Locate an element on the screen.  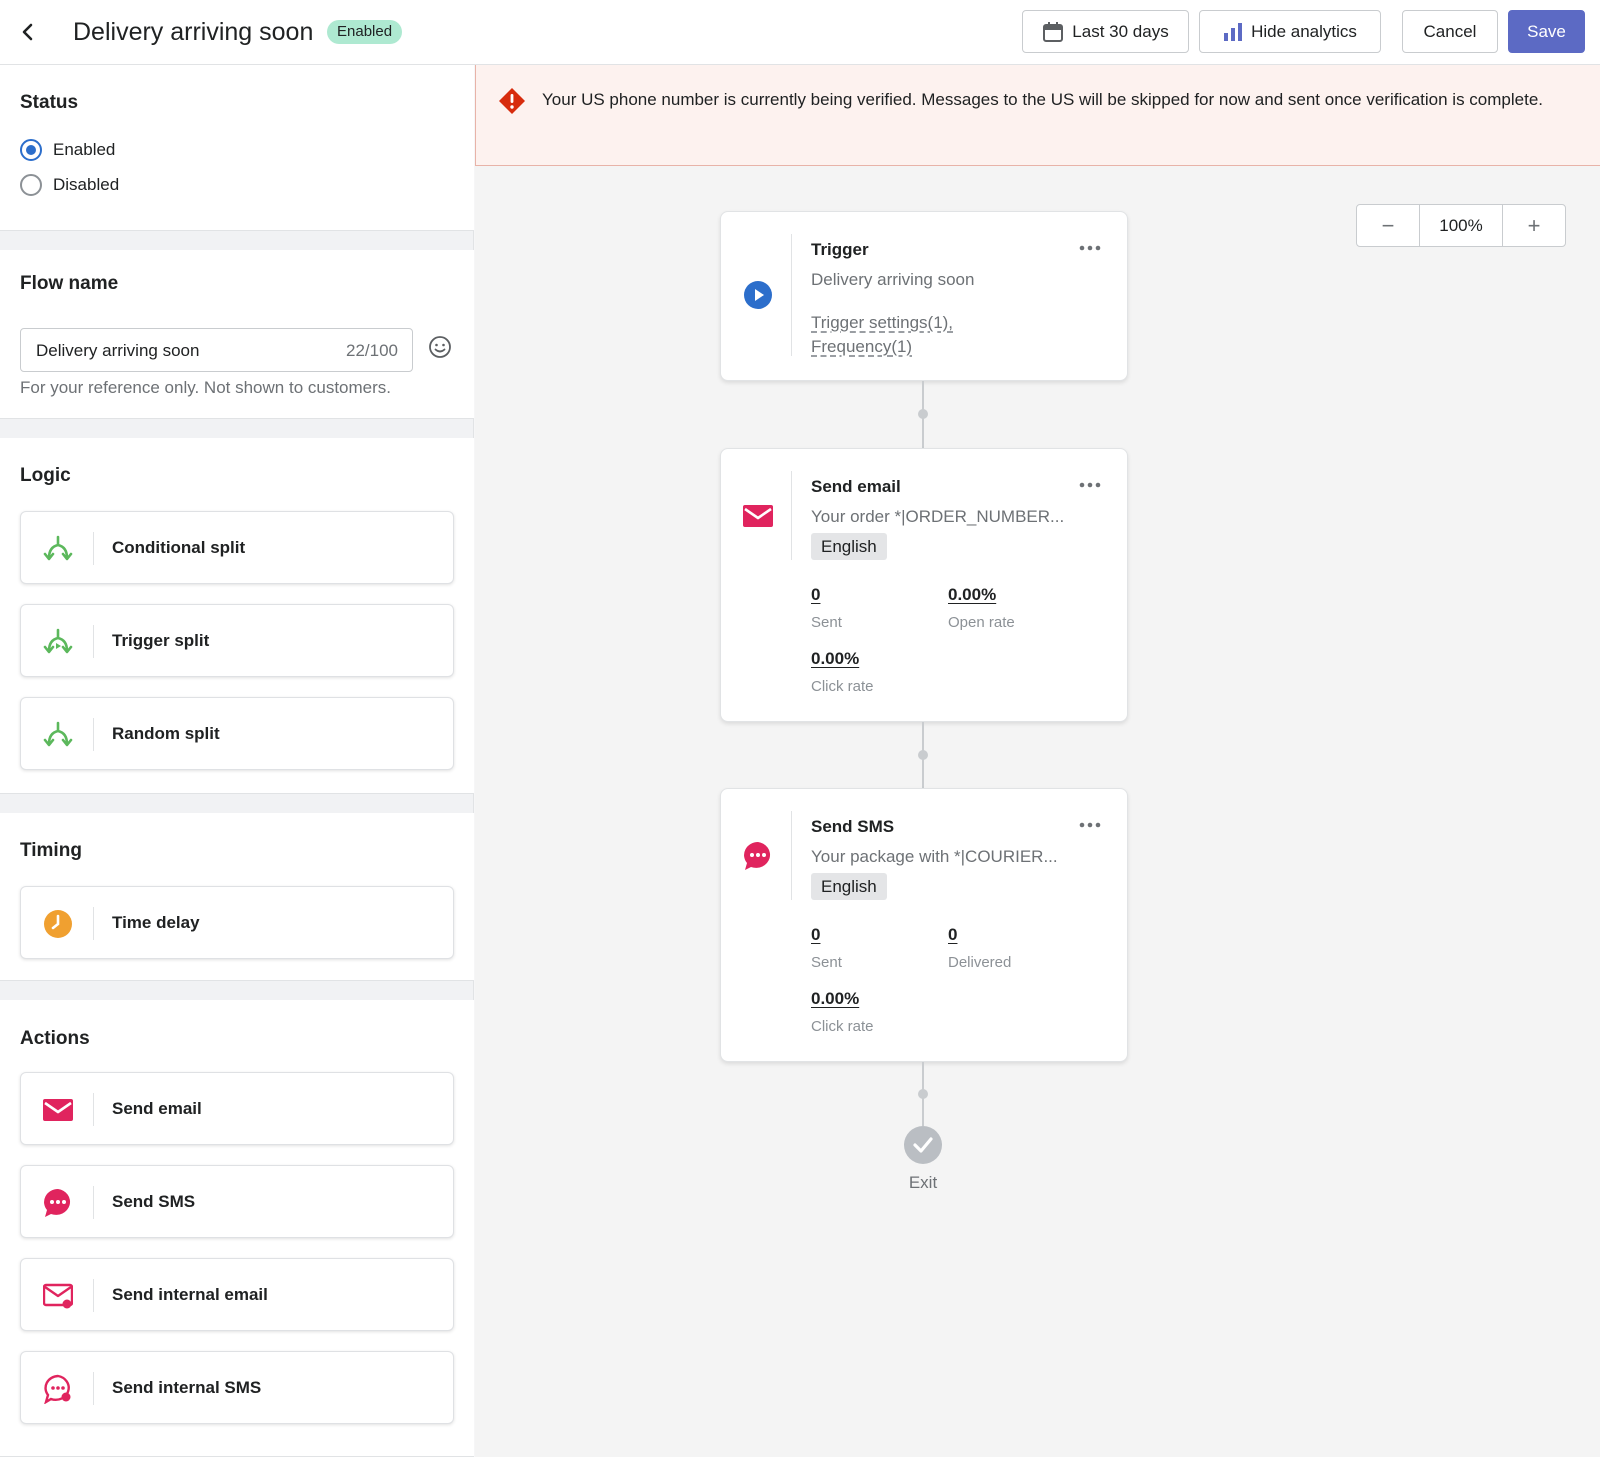
radio-disabled-label: Disabled is located at coordinates (86, 184).